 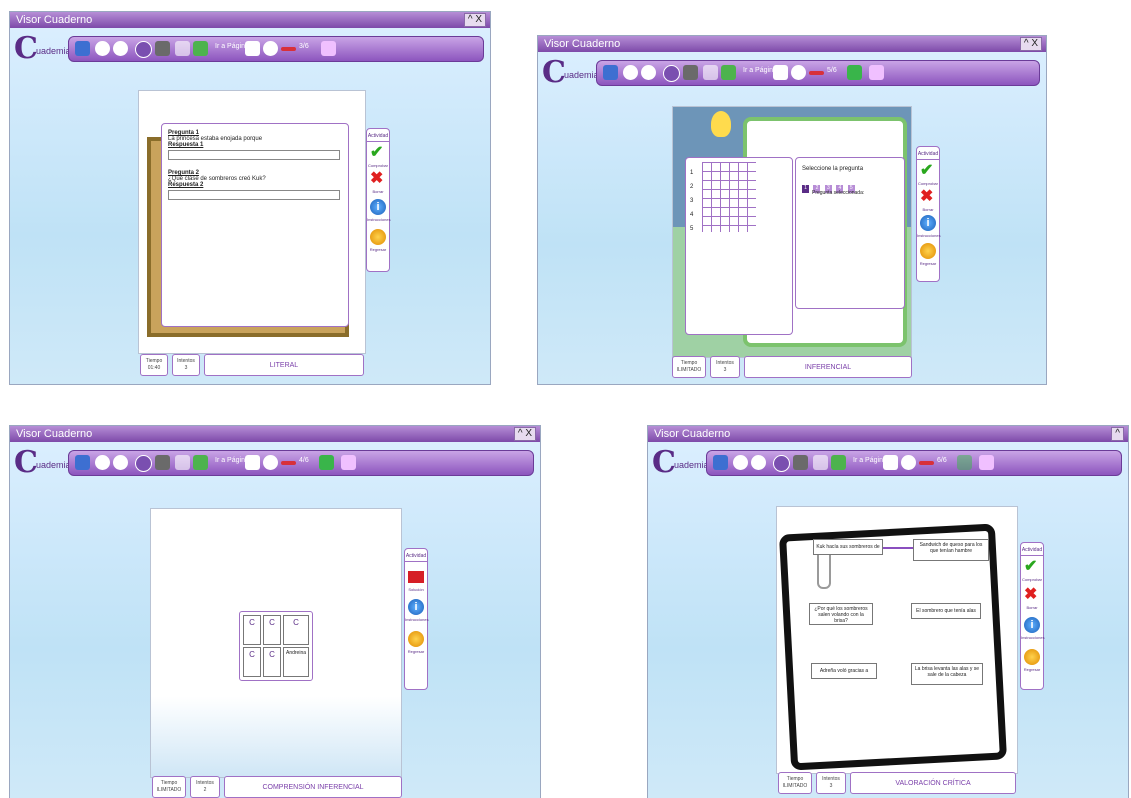 I want to click on toolbar-bar: Ir a Página 6/6, so click(x=914, y=463).